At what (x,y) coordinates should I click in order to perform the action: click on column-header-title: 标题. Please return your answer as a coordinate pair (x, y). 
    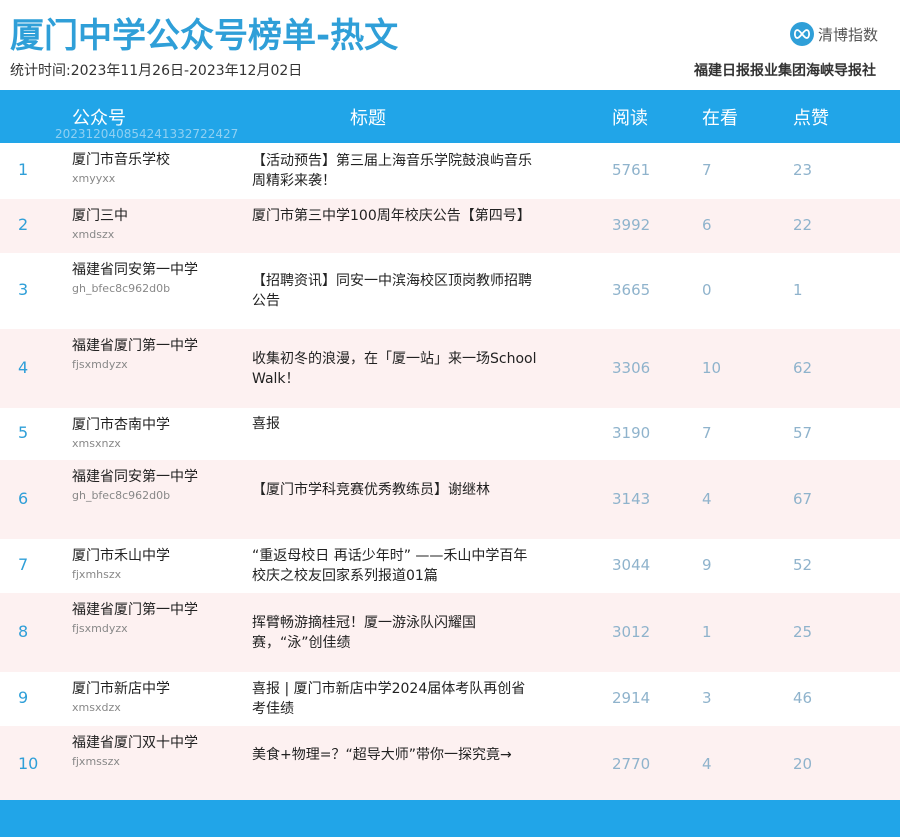
    Looking at the image, I should click on (368, 118).